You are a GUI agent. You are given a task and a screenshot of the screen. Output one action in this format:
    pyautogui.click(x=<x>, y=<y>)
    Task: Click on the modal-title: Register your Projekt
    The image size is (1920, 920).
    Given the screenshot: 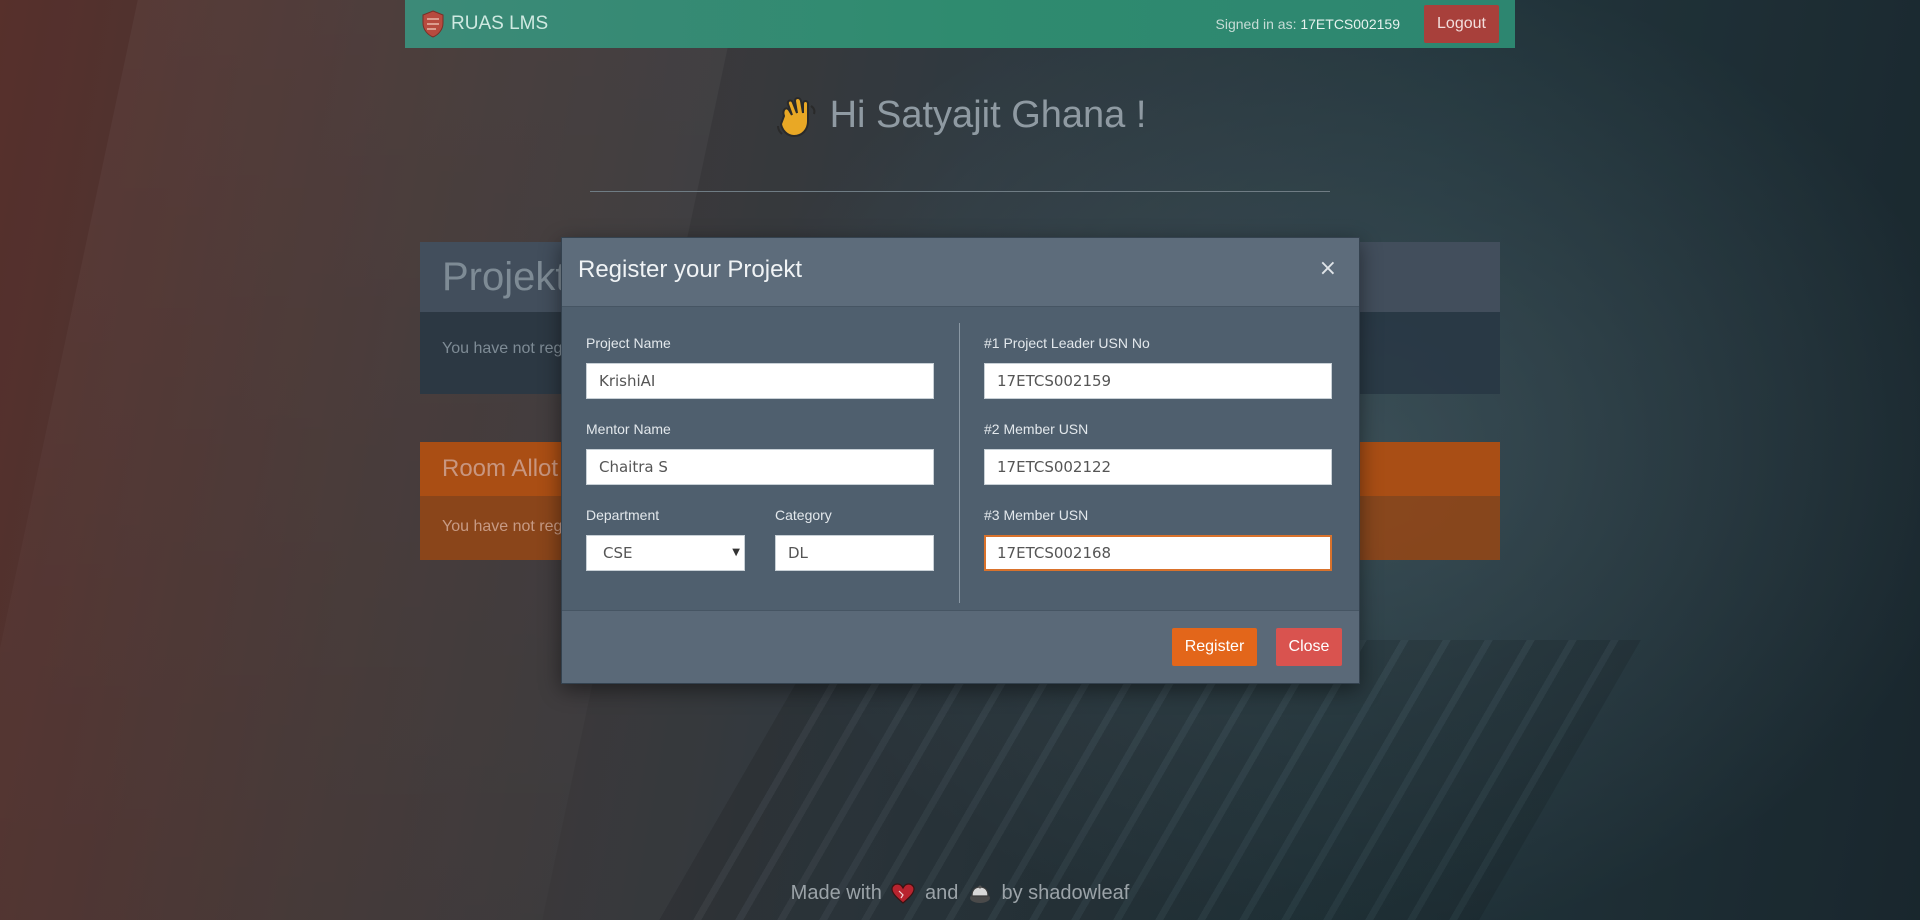 What is the action you would take?
    pyautogui.click(x=690, y=269)
    